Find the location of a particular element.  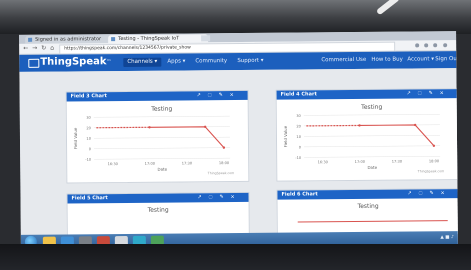

back-icon: ← is located at coordinates (25, 49).